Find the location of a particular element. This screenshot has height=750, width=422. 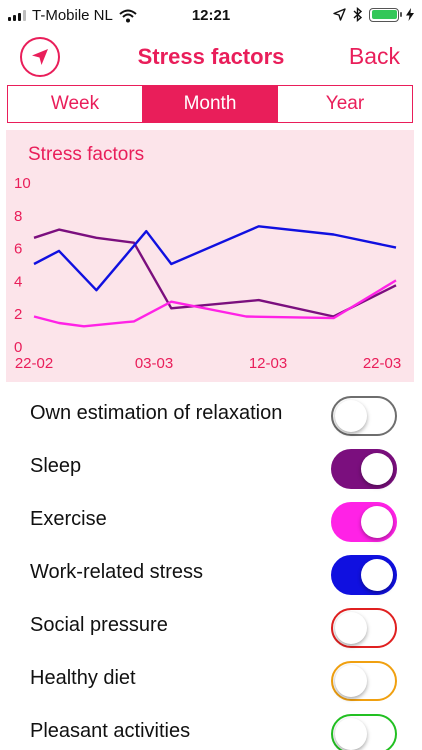

factor-row: Sleep is located at coordinates (211, 467).